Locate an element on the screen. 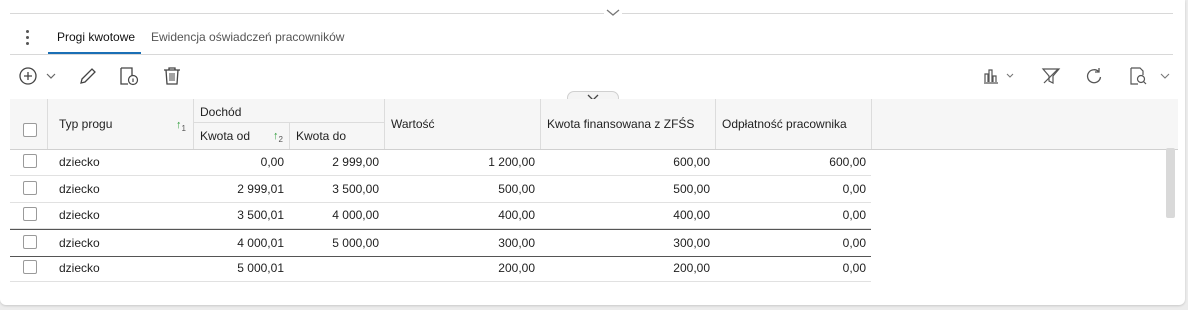  cell-kwota-finansowana: 200,00 is located at coordinates (691, 268).